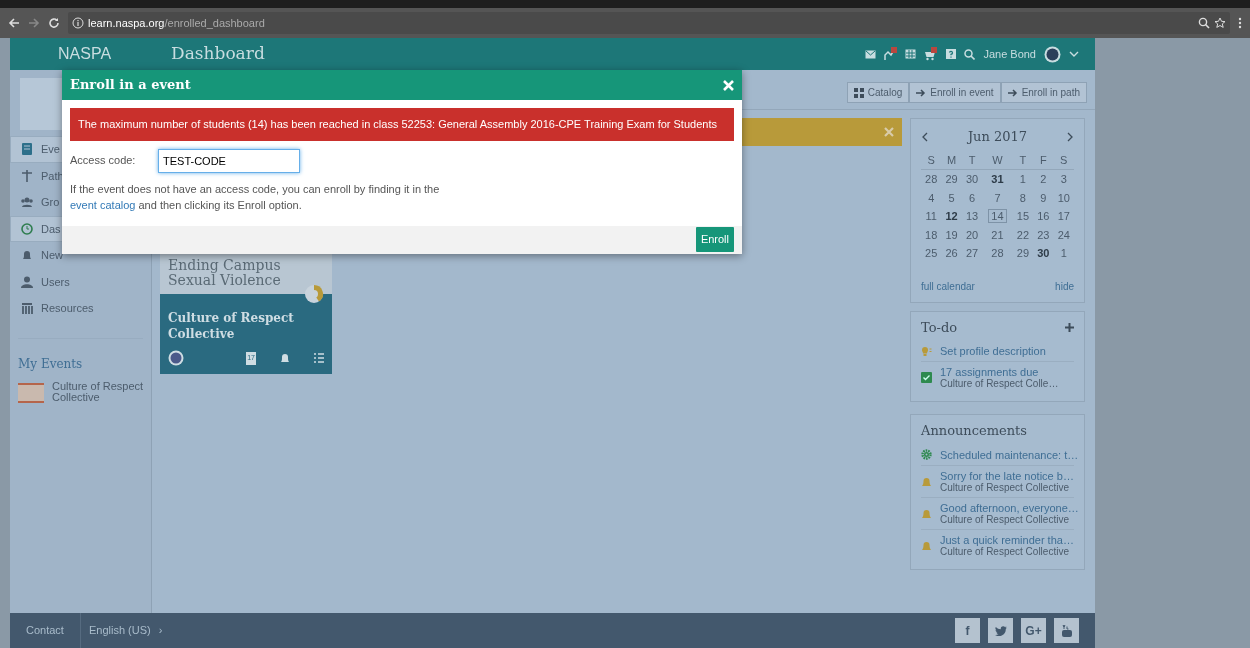 Image resolution: width=1250 pixels, height=648 pixels. What do you see at coordinates (974, 431) in the screenshot?
I see `card-title: Announcements` at bounding box center [974, 431].